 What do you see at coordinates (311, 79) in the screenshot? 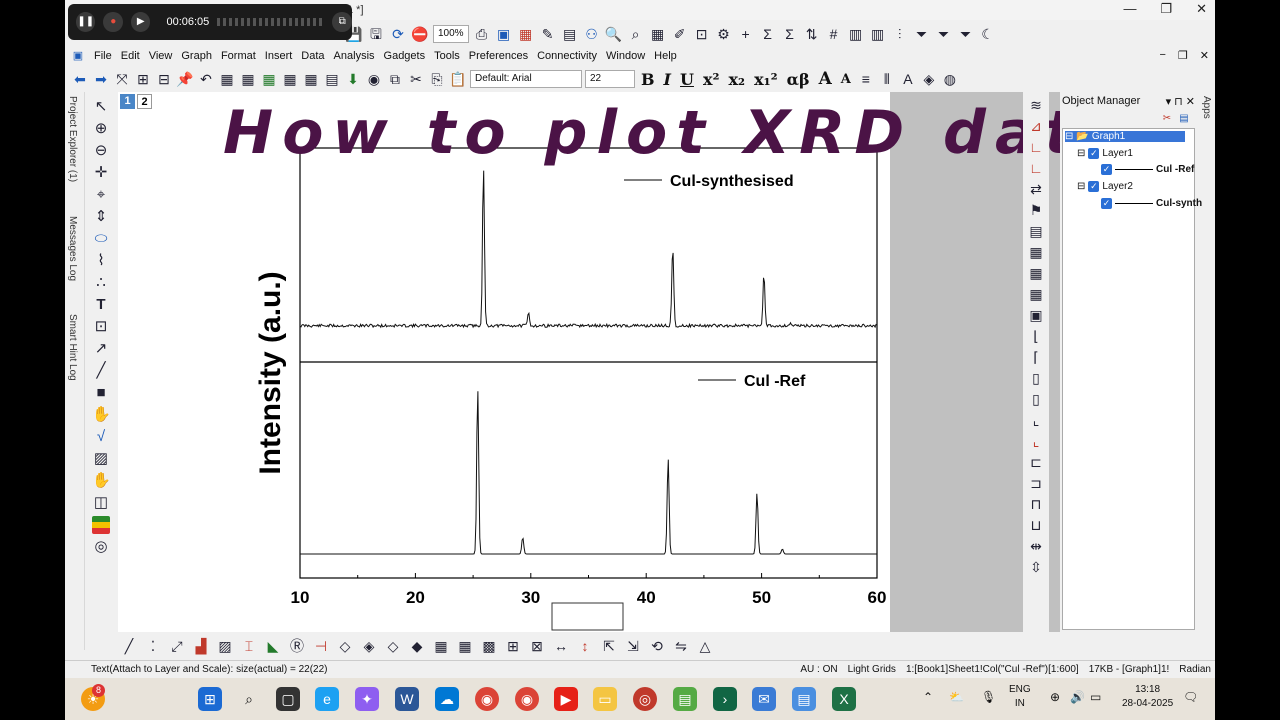
I see `new-function-icon: ▦` at bounding box center [311, 79].